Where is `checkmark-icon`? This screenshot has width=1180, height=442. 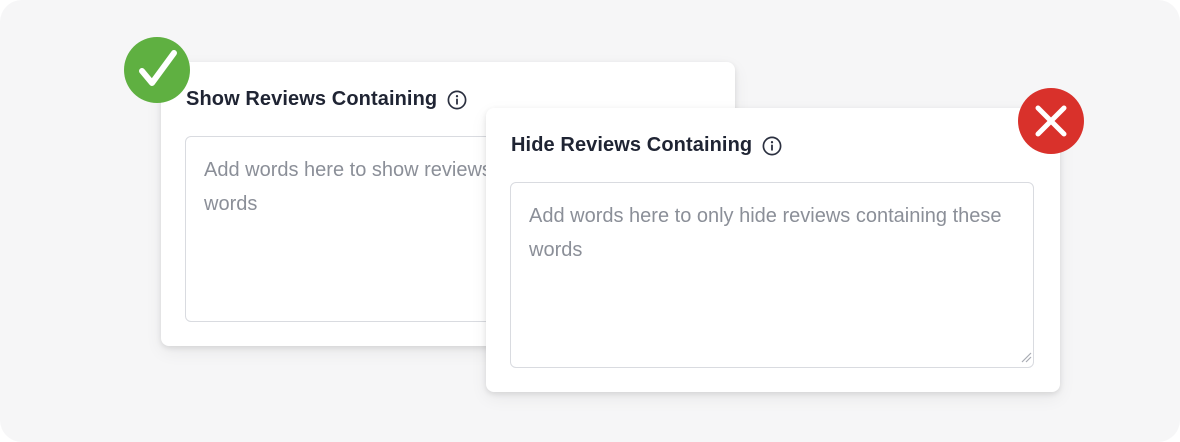
checkmark-icon is located at coordinates (158, 68).